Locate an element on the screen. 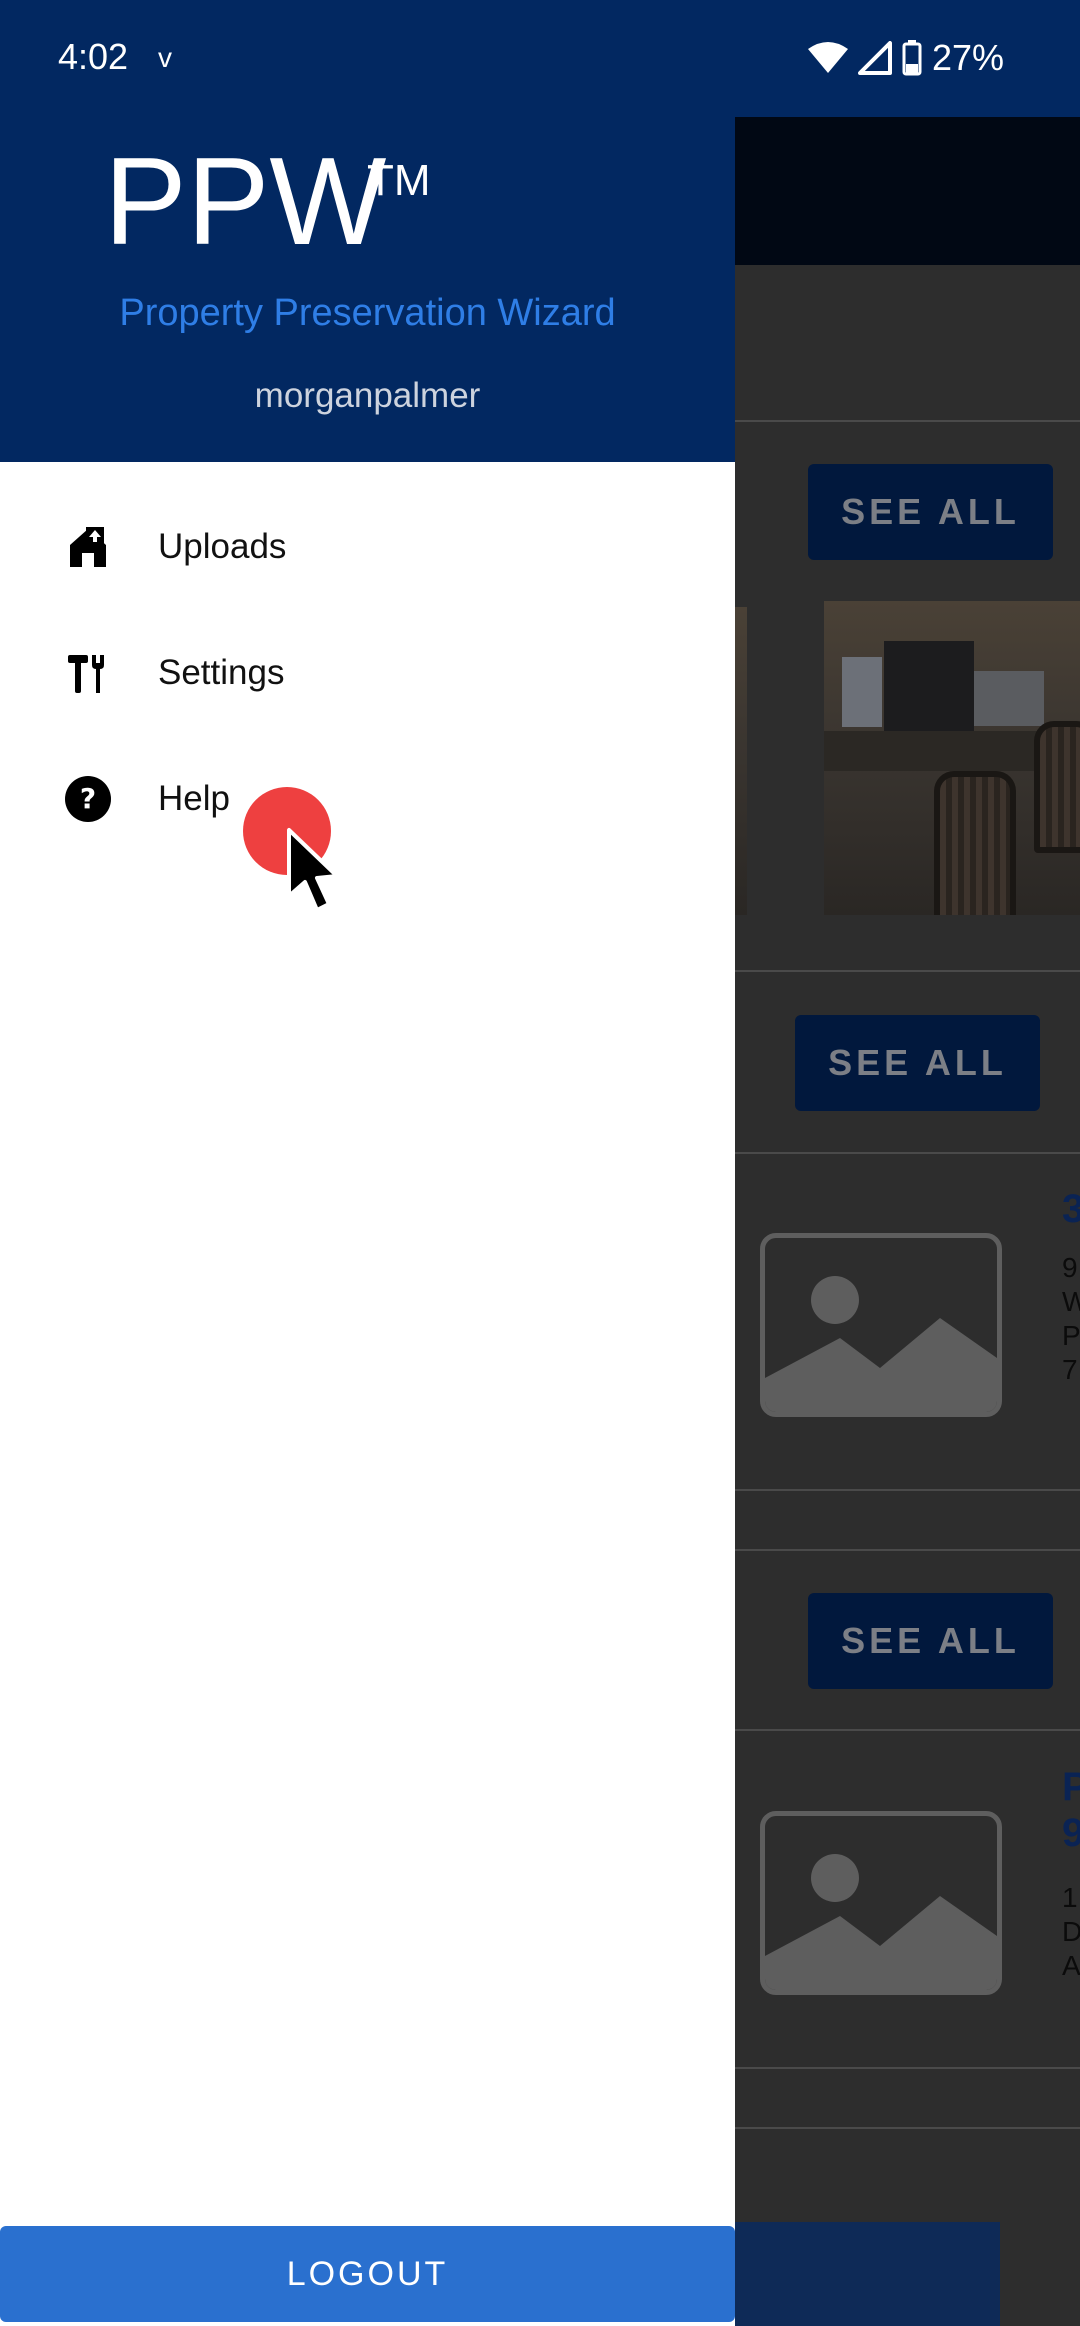  app-logo-text: PPW is located at coordinates (245, 202).